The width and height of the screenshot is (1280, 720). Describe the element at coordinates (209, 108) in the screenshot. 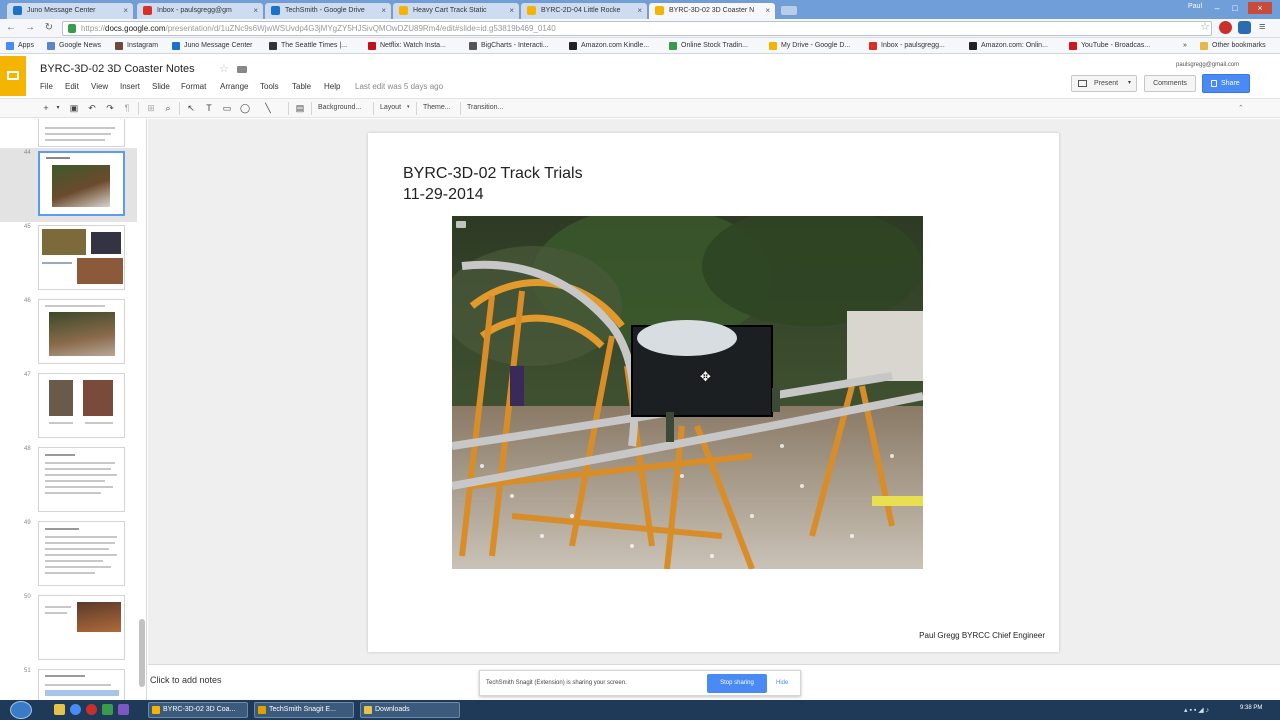

I see `text-box-icon: T` at that location.